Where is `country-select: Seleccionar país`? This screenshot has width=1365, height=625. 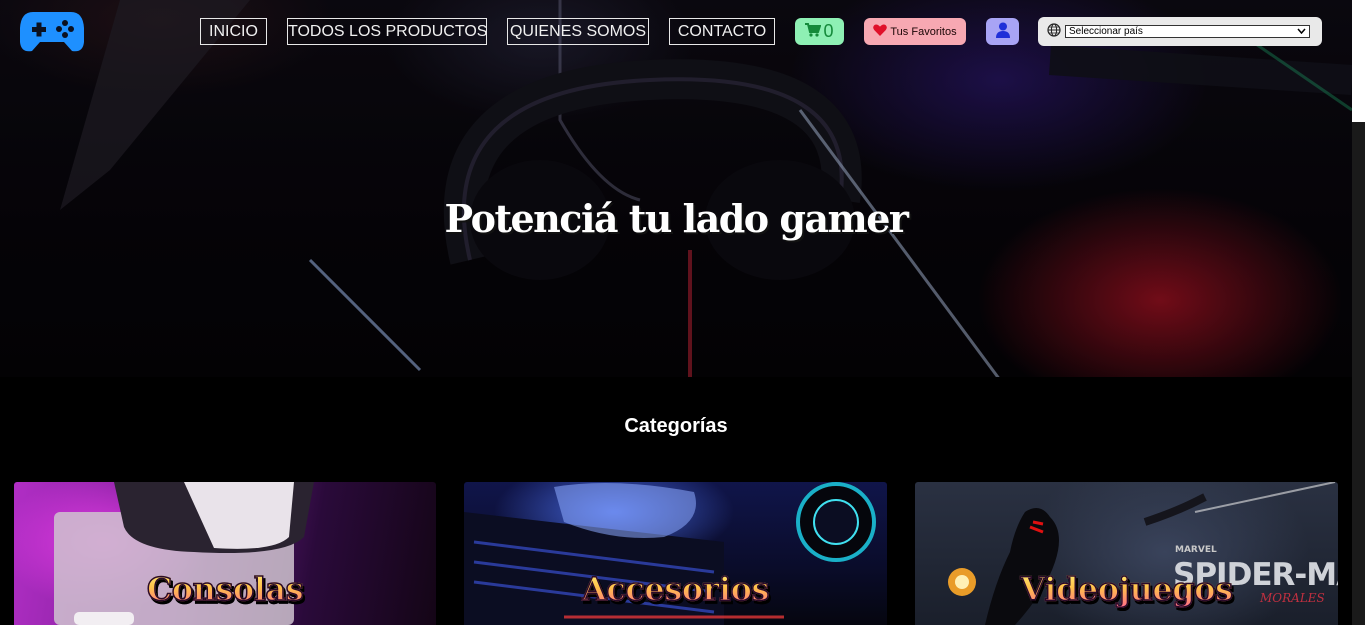
country-select: Seleccionar país is located at coordinates (1187, 31).